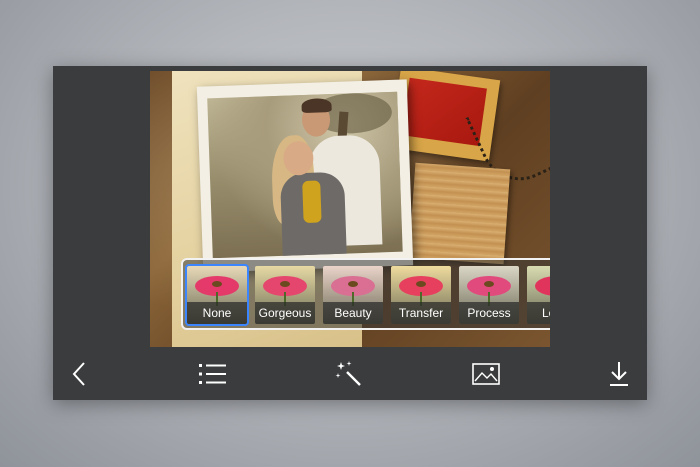  I want to click on list-button, so click(213, 374).